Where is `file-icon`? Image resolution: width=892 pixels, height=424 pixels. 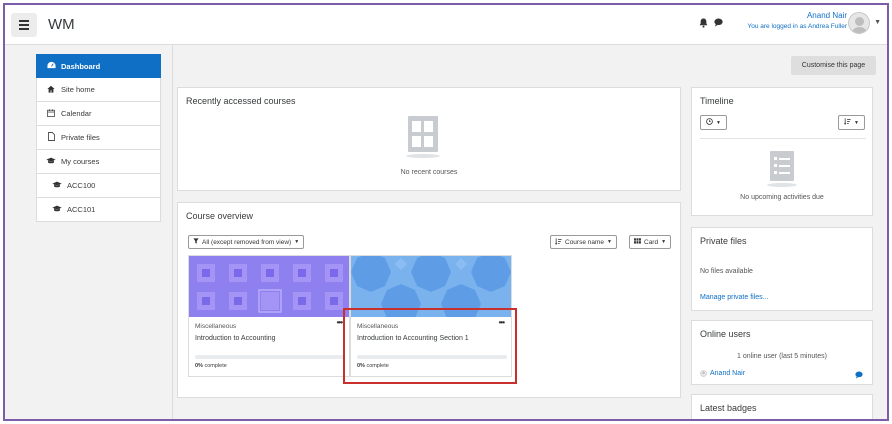
file-icon is located at coordinates (51, 137).